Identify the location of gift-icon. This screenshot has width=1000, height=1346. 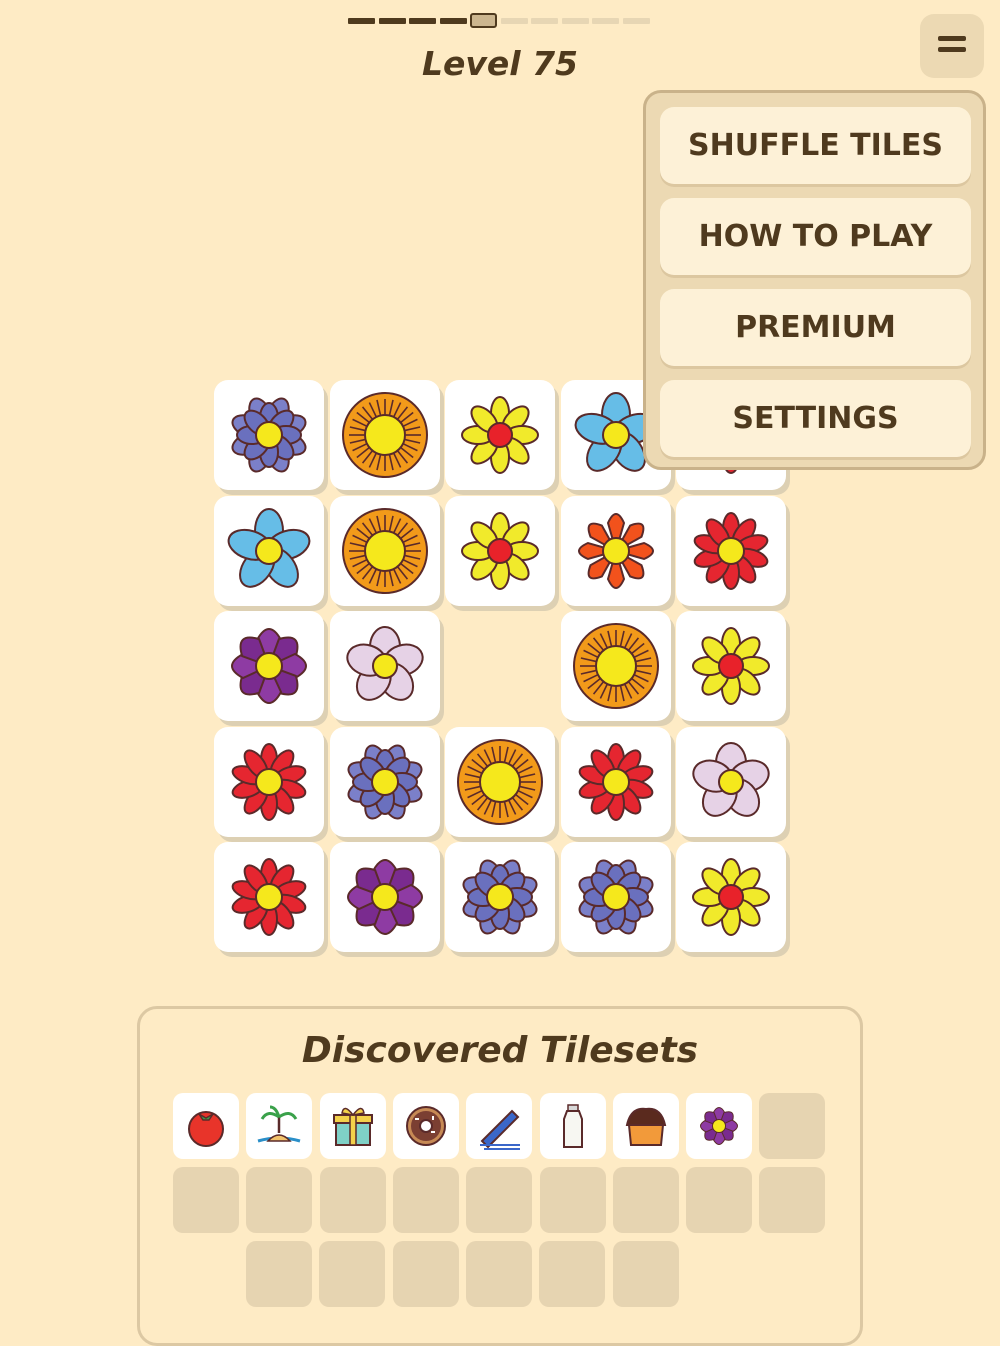
(352, 1126).